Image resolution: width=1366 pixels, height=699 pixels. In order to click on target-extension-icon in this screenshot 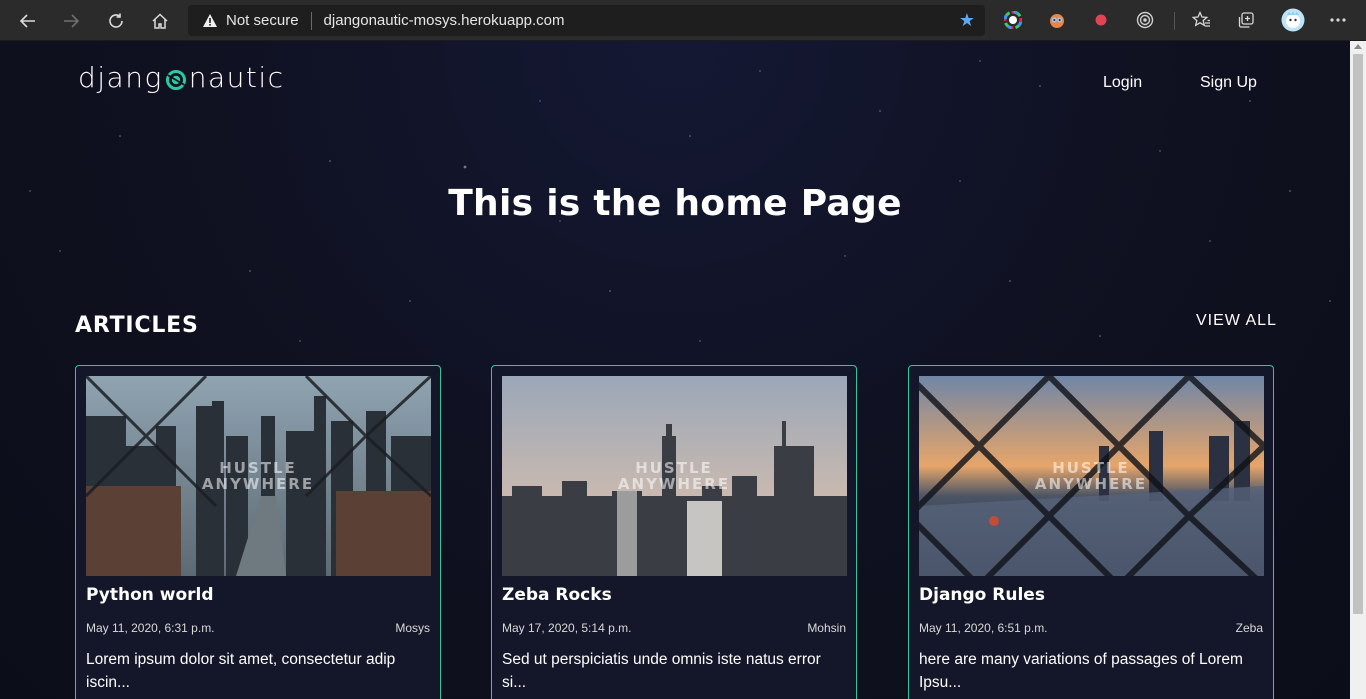, I will do `click(1145, 20)`.